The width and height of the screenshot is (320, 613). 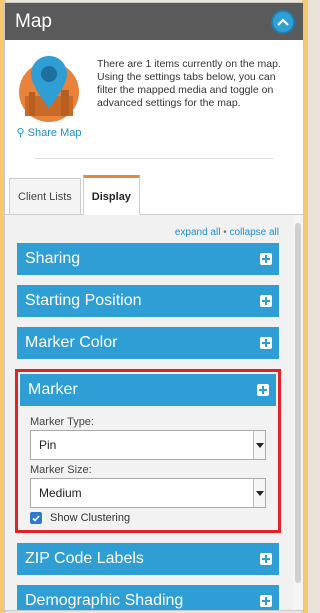 I want to click on location-pin-icon: ⚲, so click(x=20, y=133).